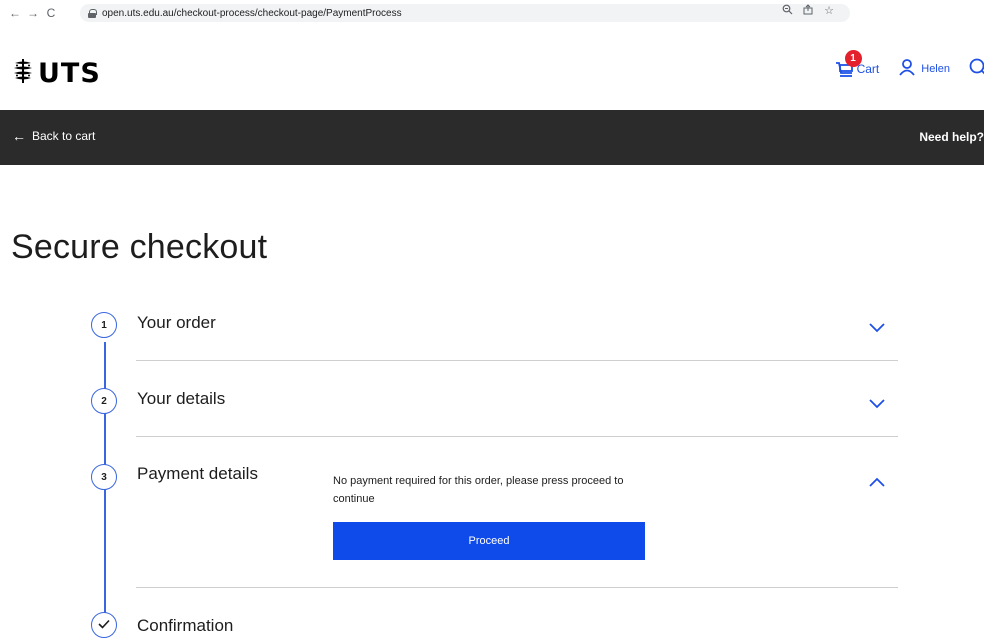 The image size is (984, 639). Describe the element at coordinates (104, 401) in the screenshot. I see `step-2-number: 2` at that location.